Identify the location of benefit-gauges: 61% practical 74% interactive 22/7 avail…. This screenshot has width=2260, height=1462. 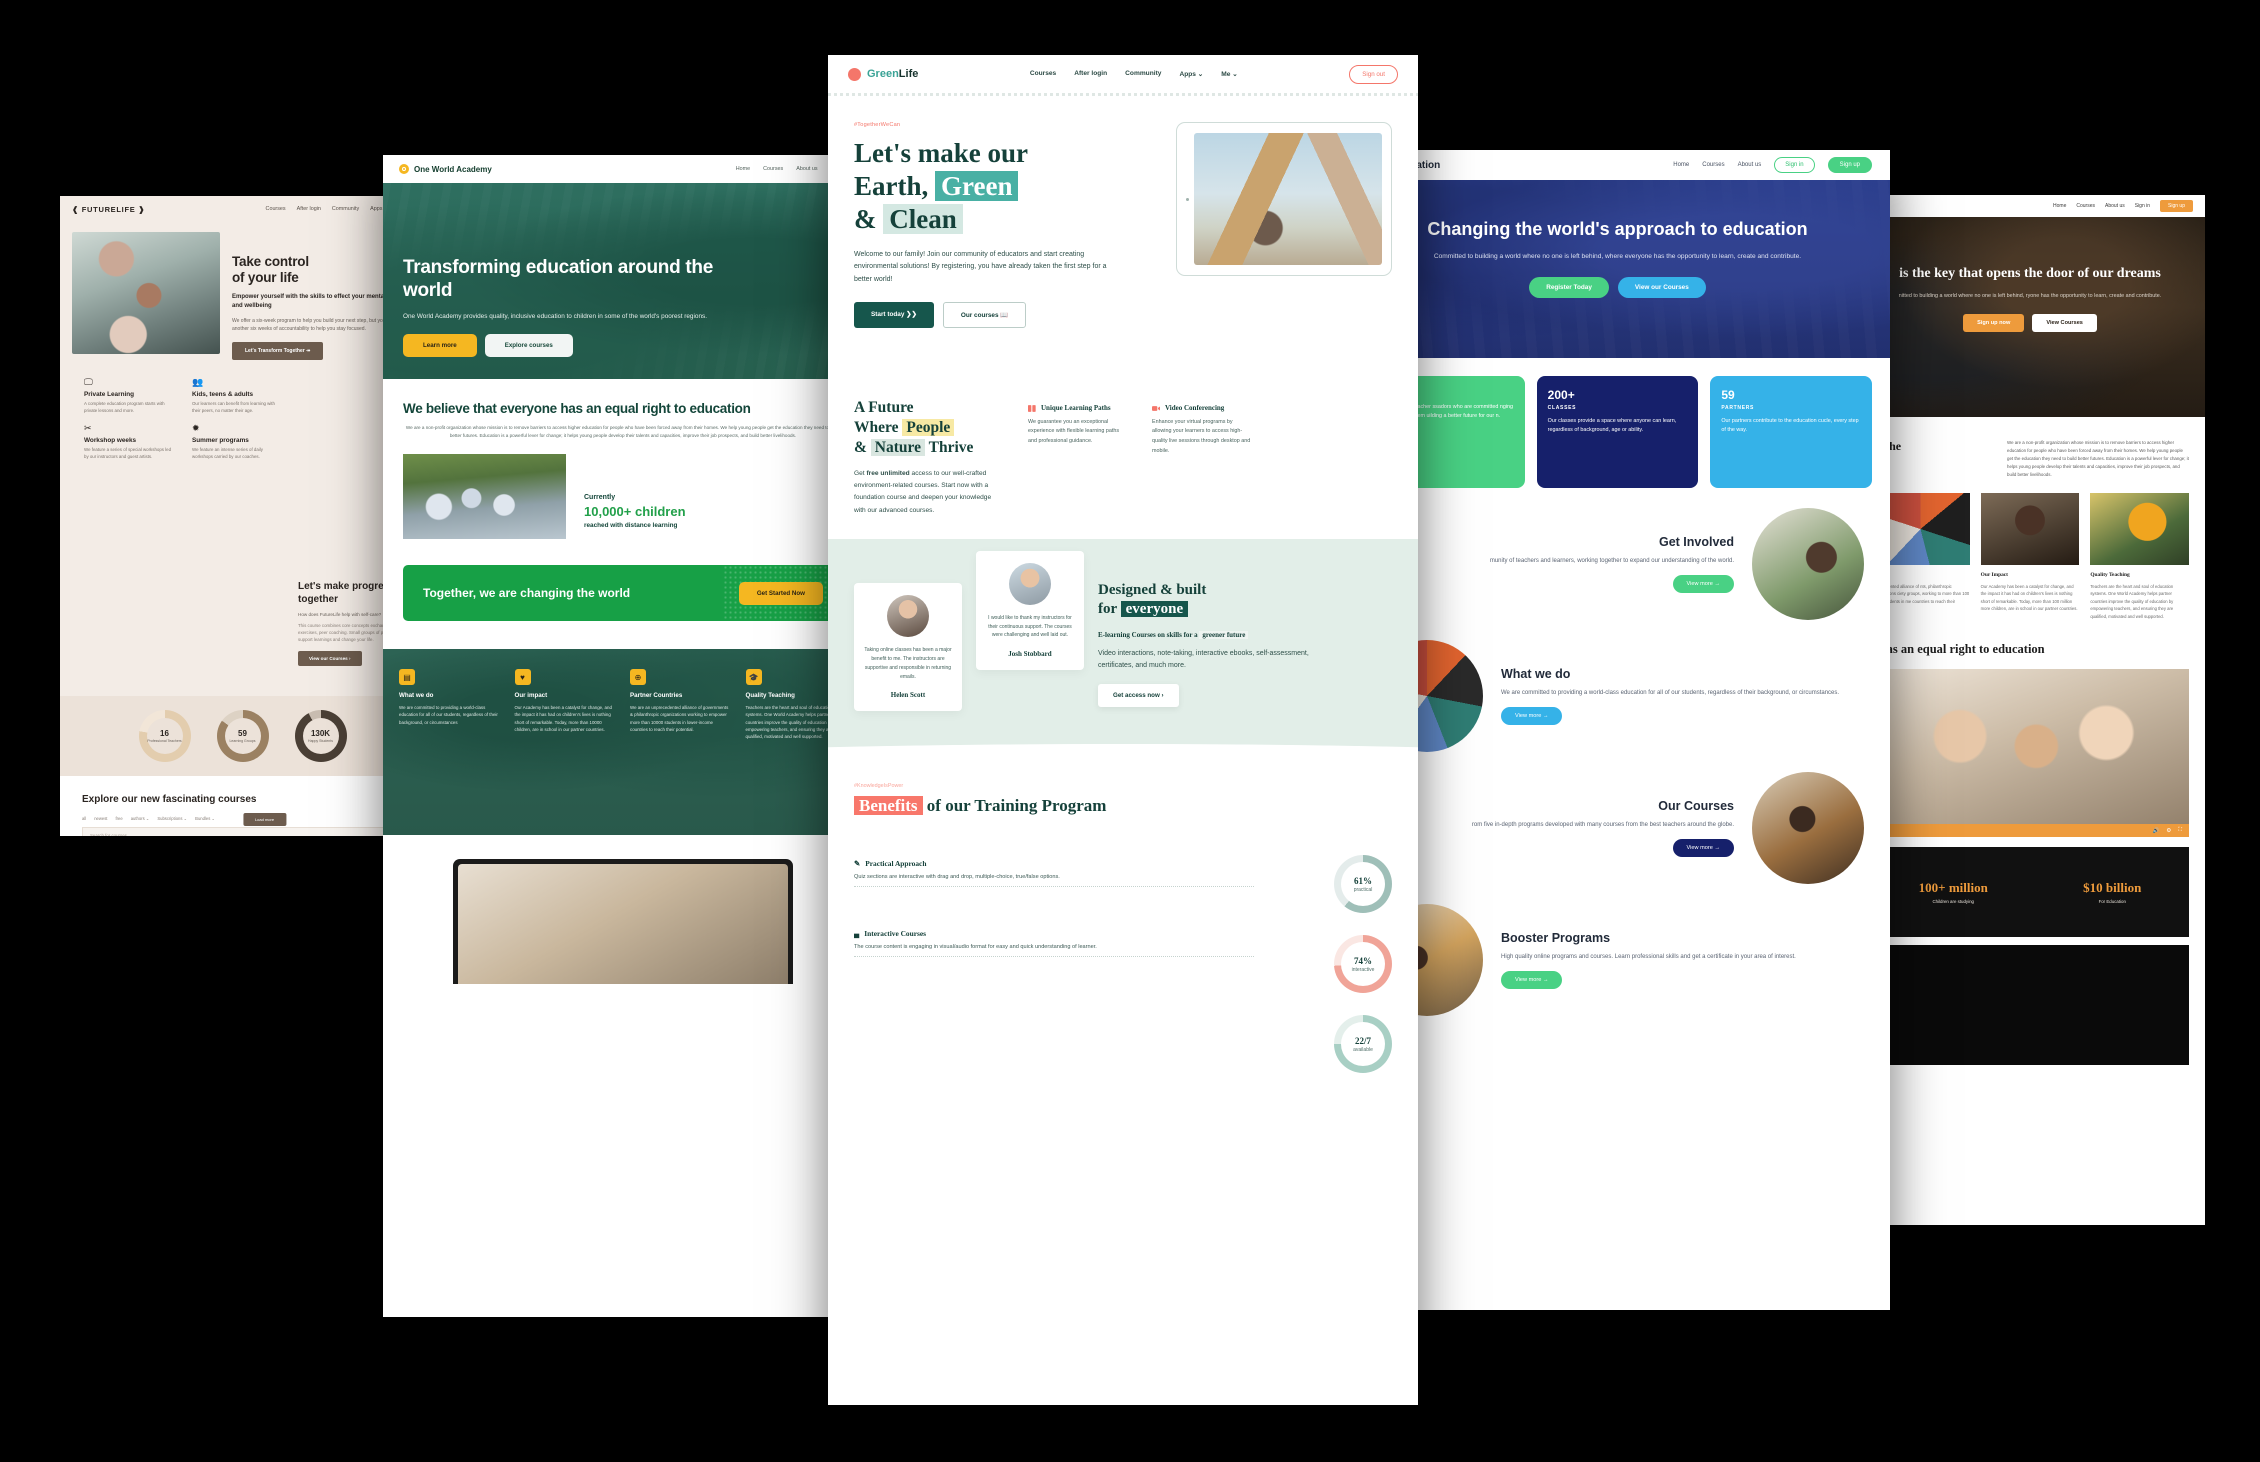
(1363, 964).